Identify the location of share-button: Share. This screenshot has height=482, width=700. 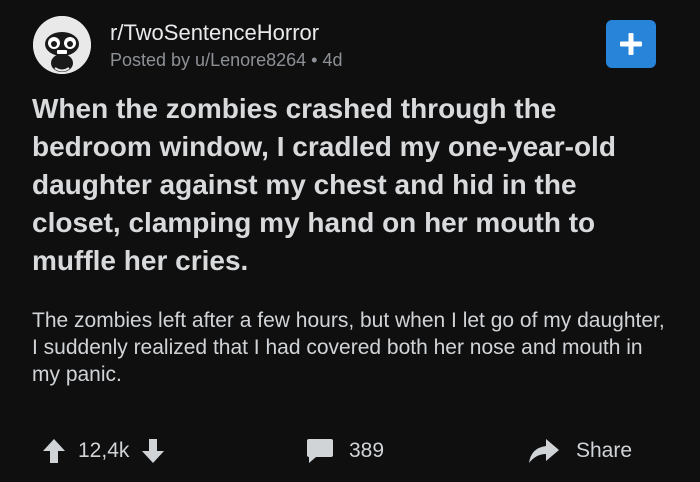
(580, 451).